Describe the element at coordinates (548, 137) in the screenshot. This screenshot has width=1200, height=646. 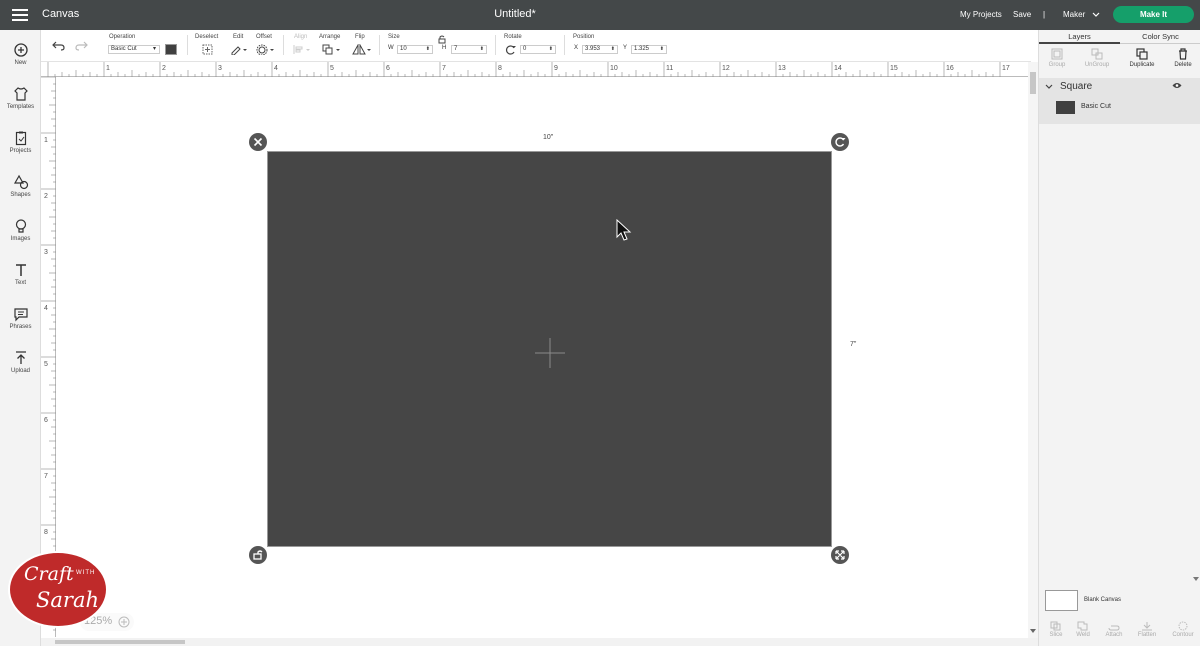
I see `width-dimension-label: 10"` at that location.